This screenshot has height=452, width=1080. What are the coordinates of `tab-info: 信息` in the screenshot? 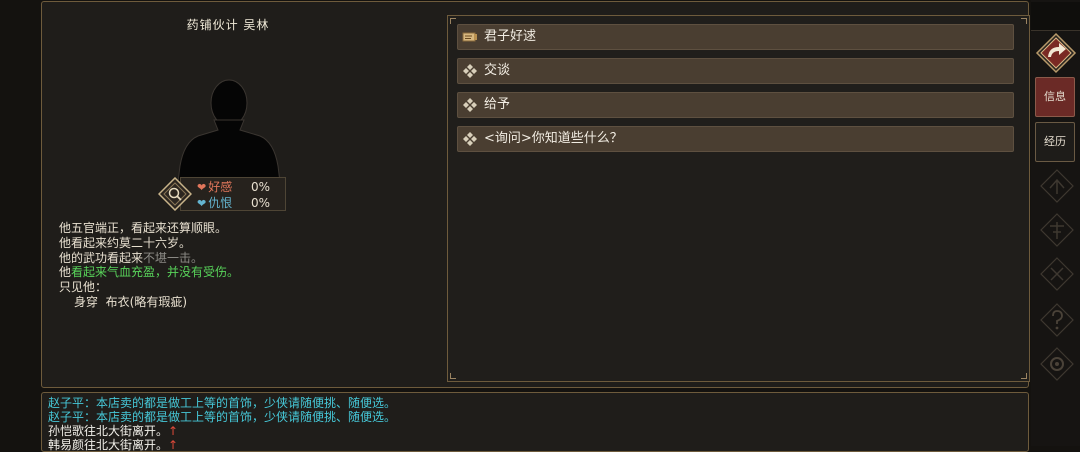 It's located at (1055, 97).